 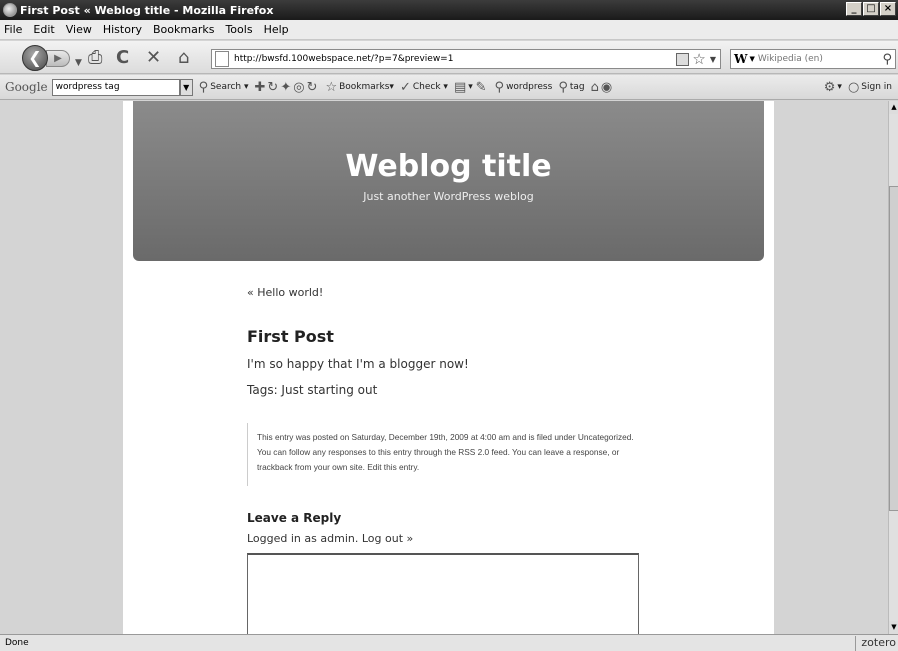 I want to click on wikipedia-engine-icon: W, so click(x=740, y=59).